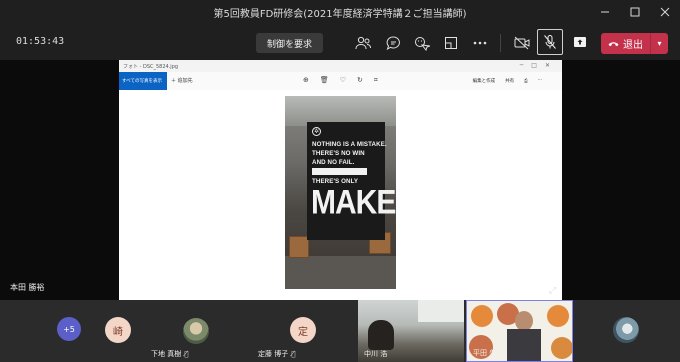  Describe the element at coordinates (289, 43) in the screenshot. I see `request-control-button: 制御を要求` at that location.